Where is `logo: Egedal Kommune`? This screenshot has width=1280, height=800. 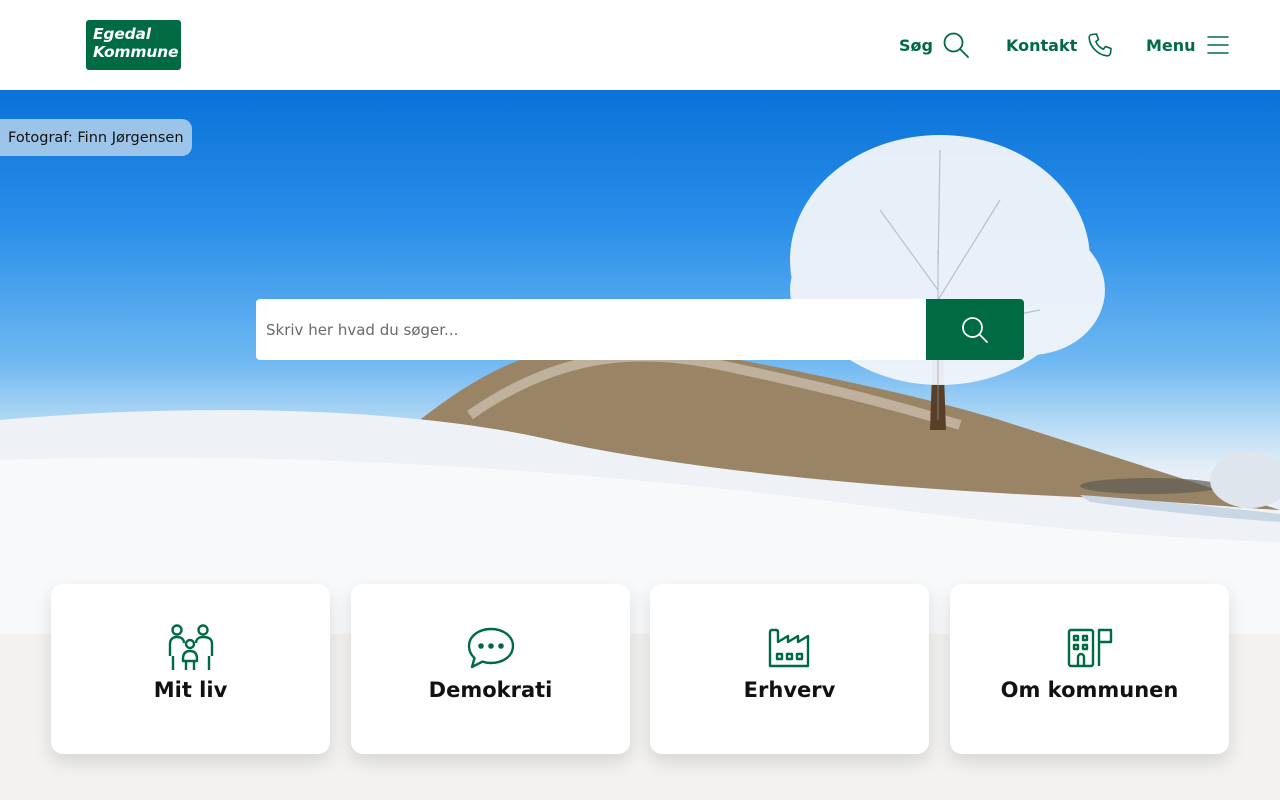
logo: Egedal Kommune is located at coordinates (133, 45).